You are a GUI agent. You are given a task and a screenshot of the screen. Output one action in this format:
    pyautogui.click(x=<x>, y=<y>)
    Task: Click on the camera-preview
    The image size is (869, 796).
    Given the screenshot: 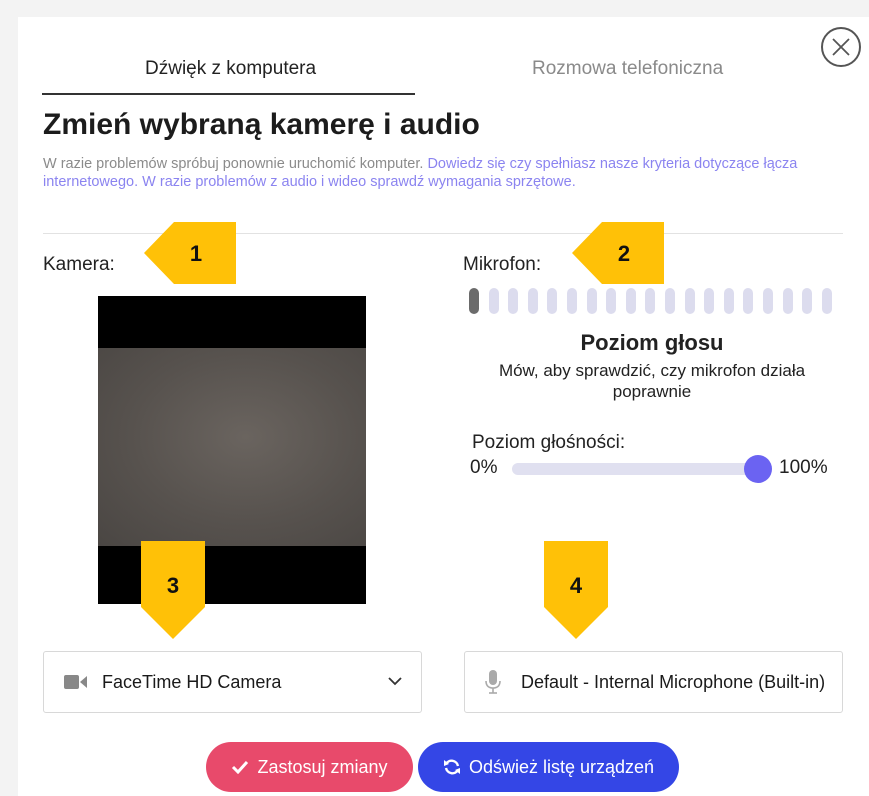 What is the action you would take?
    pyautogui.click(x=232, y=450)
    